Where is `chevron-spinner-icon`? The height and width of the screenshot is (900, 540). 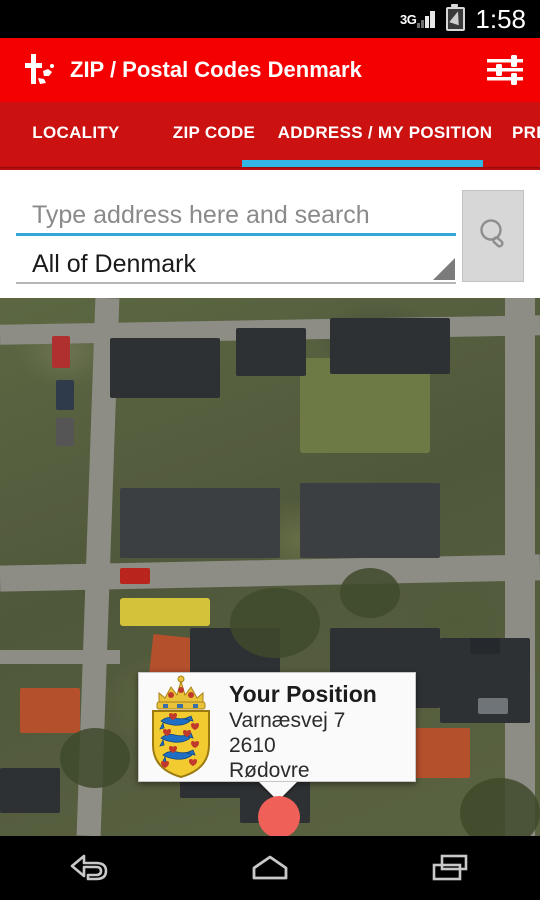 chevron-spinner-icon is located at coordinates (444, 269).